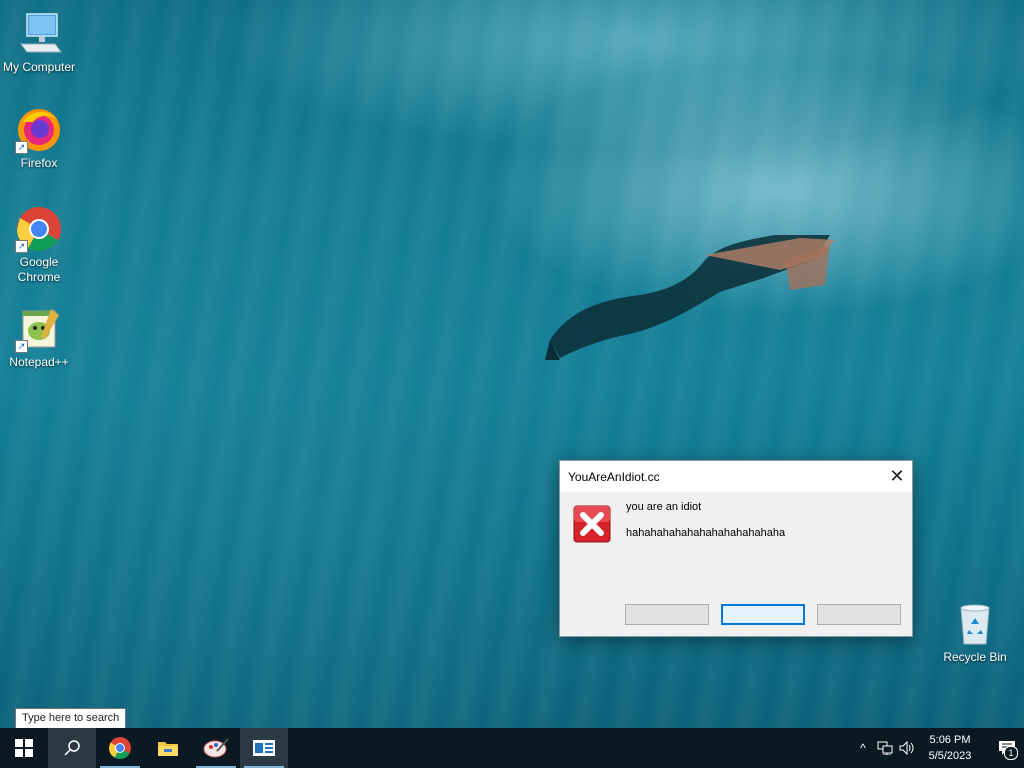  Describe the element at coordinates (39, 130) in the screenshot. I see `firefox-icon: ↗` at that location.